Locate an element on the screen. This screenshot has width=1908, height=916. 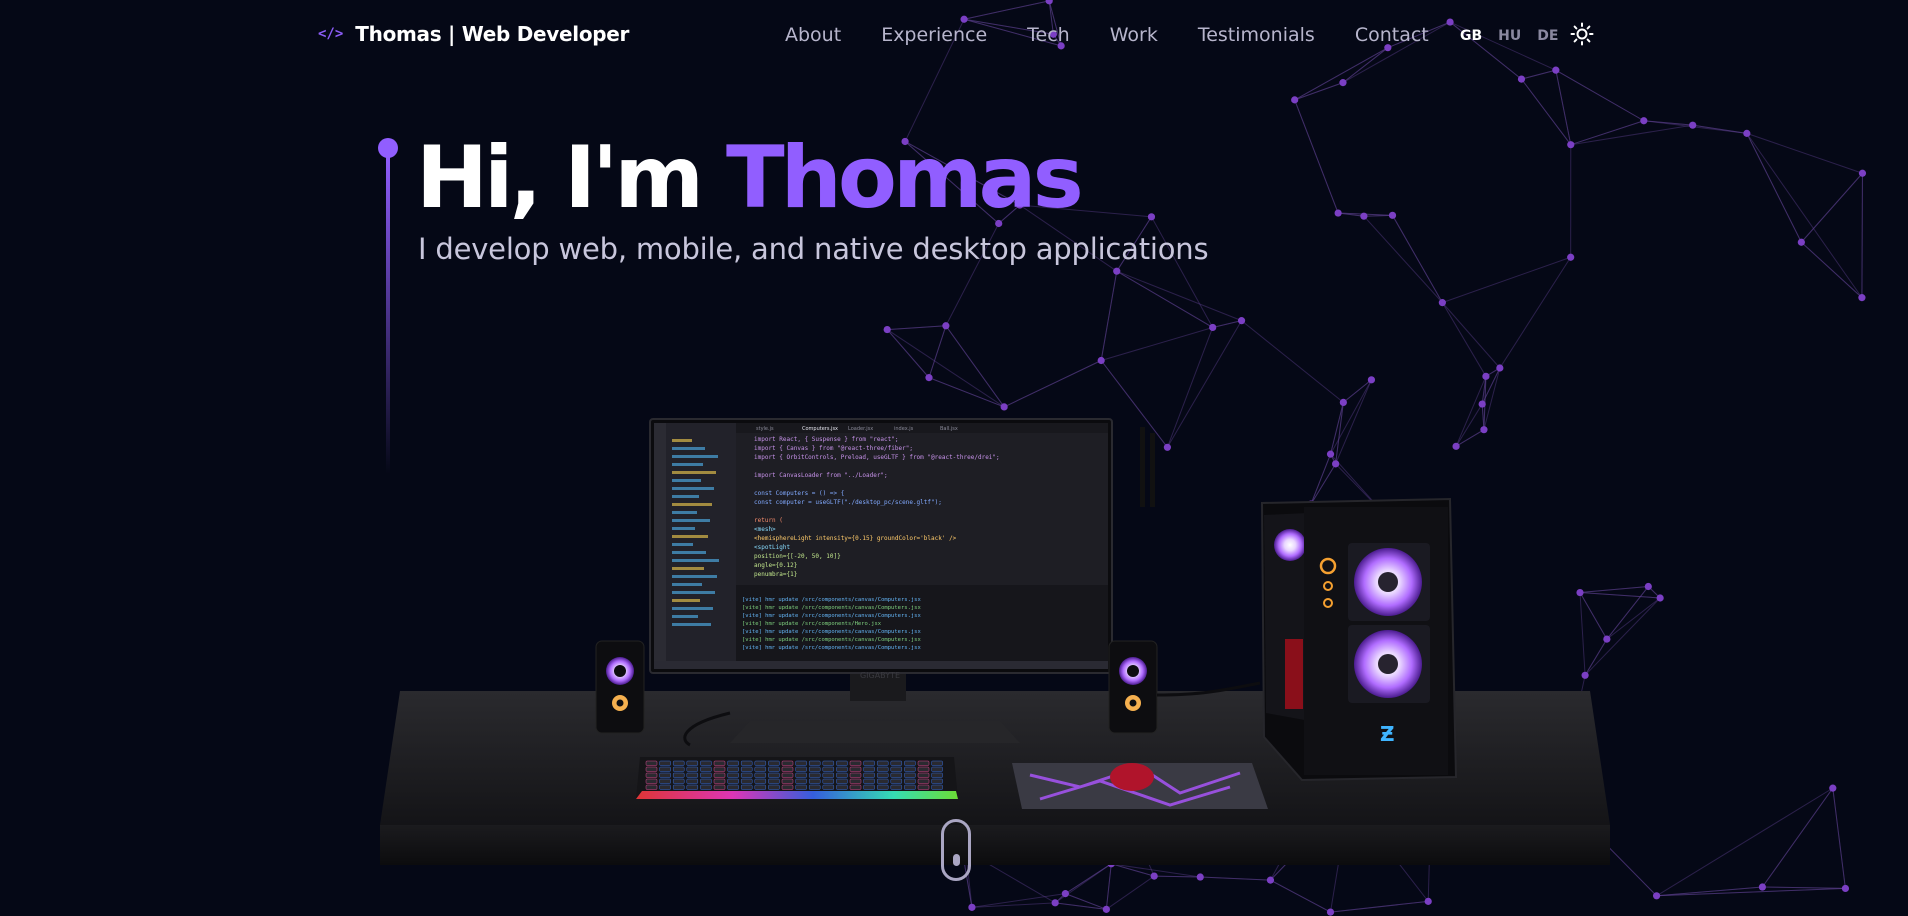
sun-icon is located at coordinates (1582, 34).